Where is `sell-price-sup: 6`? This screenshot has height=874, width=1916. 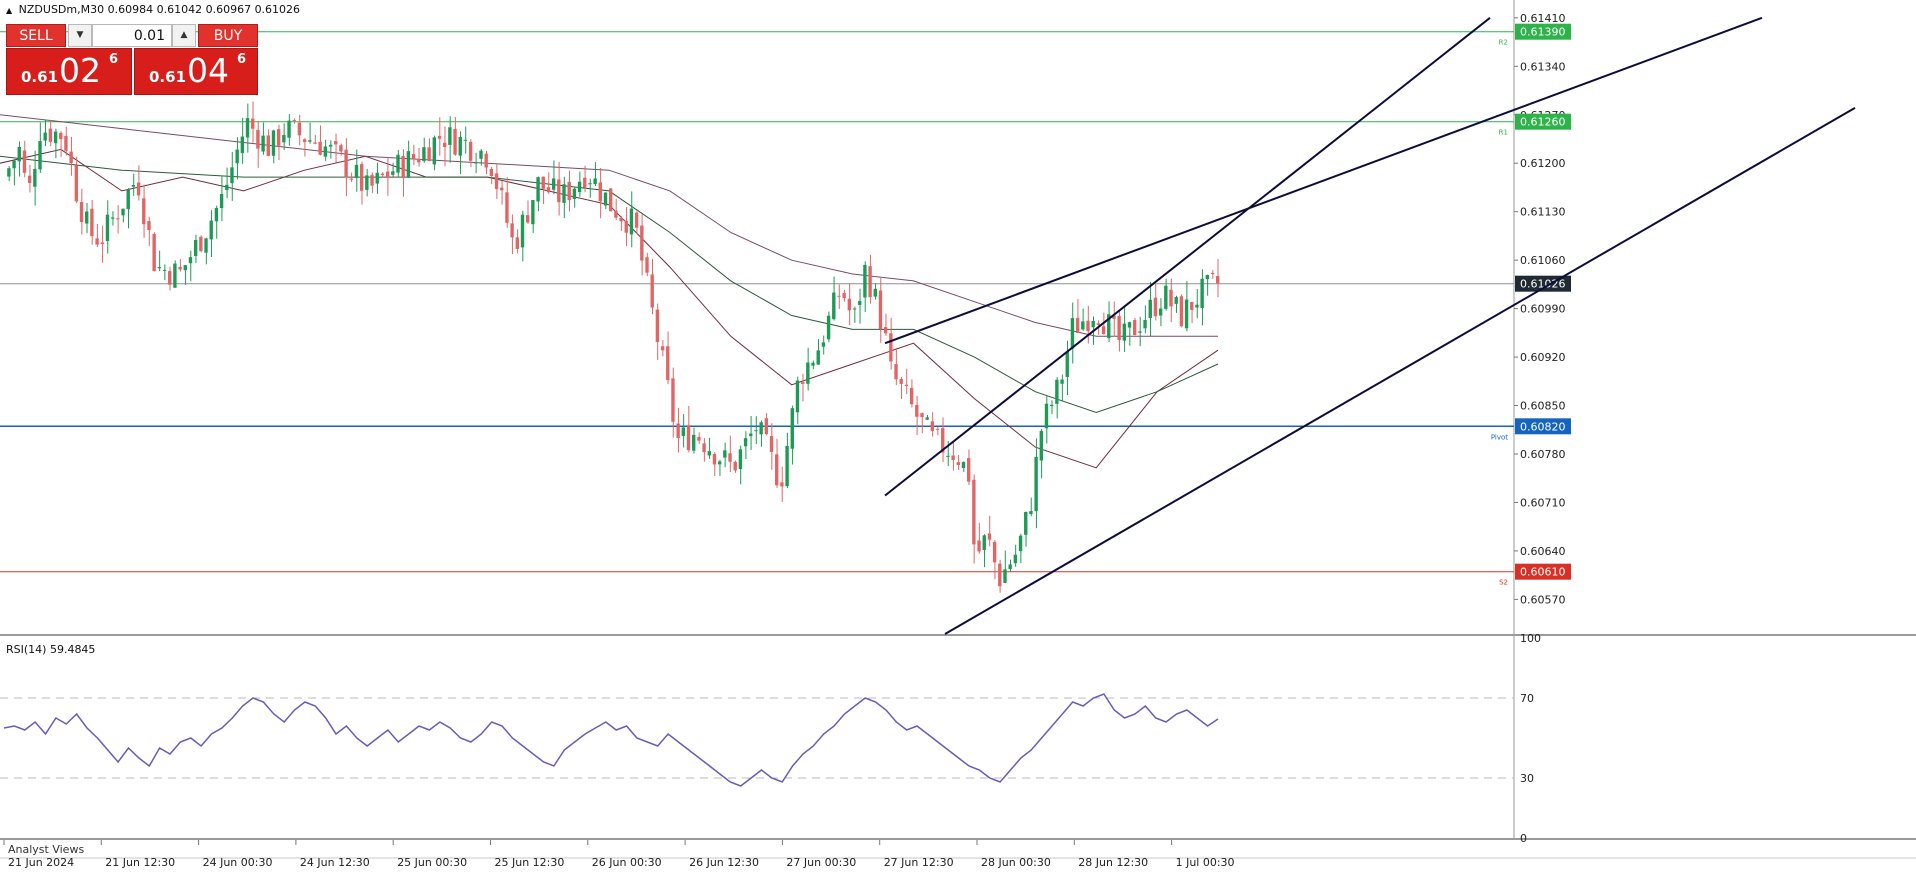 sell-price-sup: 6 is located at coordinates (114, 59).